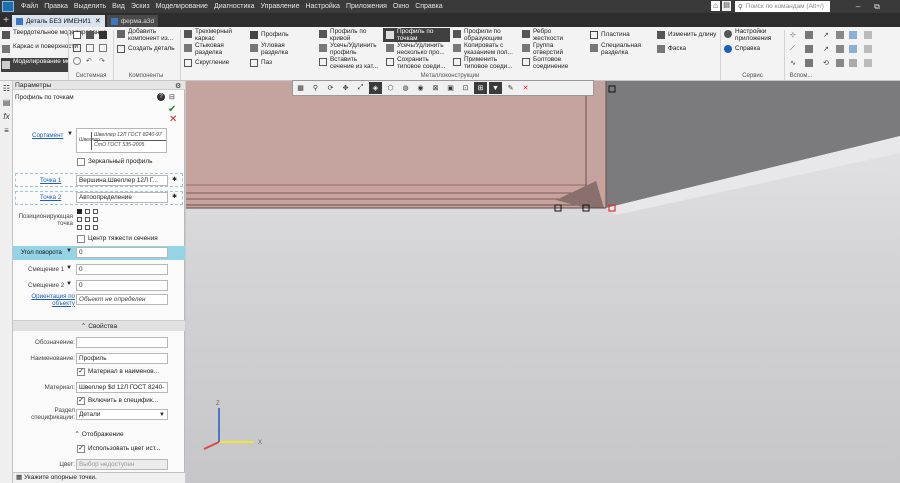 The height and width of the screenshot is (483, 900). Describe the element at coordinates (877, 6) in the screenshot. I see `restore-button: ⧉` at that location.